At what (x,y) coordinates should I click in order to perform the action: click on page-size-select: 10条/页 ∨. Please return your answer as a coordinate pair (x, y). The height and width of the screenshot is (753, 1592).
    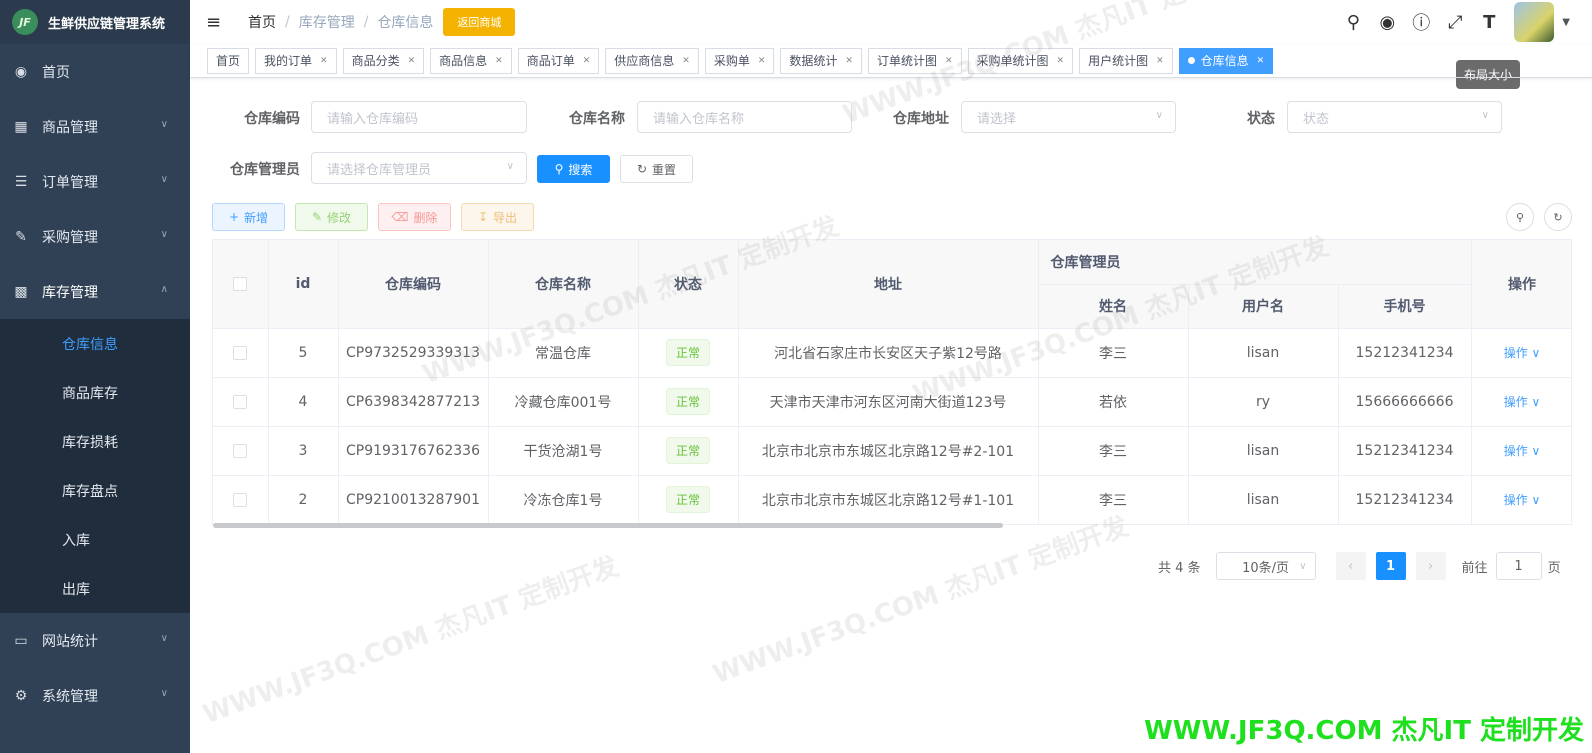
    Looking at the image, I should click on (1265, 566).